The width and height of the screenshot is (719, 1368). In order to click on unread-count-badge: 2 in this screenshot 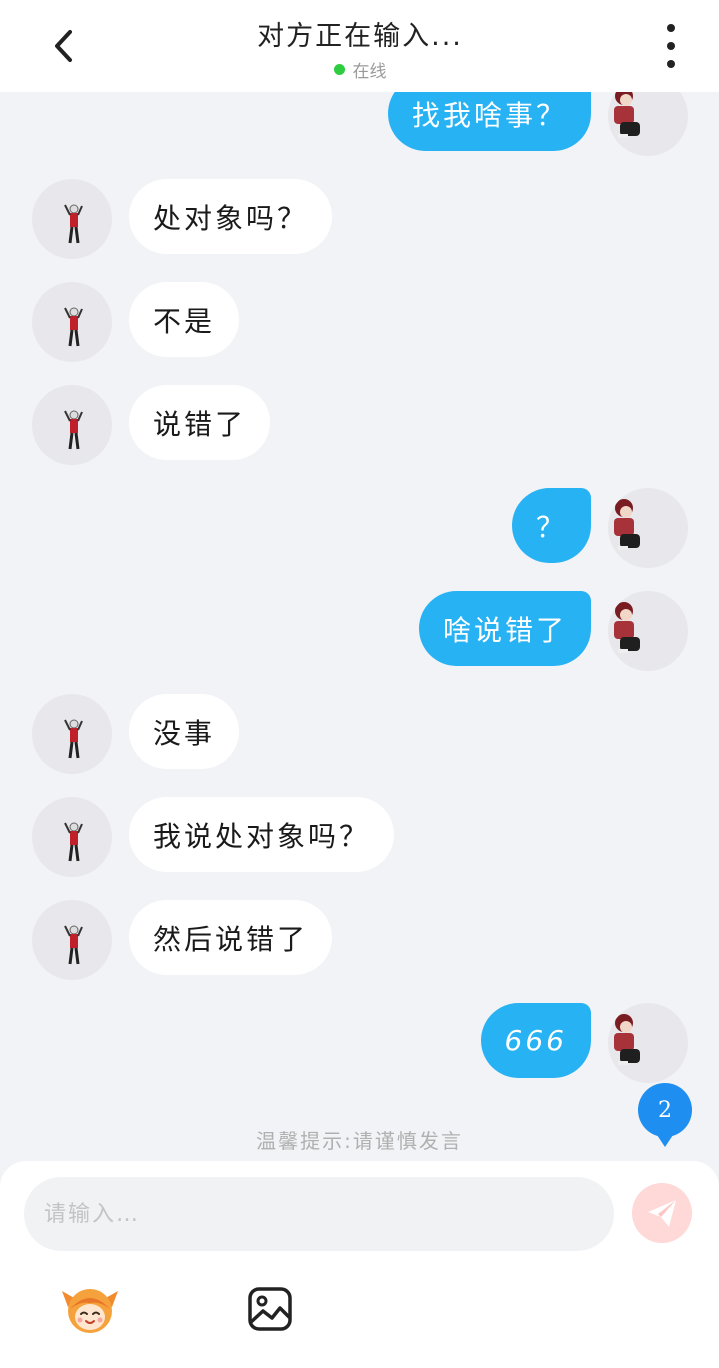, I will do `click(665, 1115)`.